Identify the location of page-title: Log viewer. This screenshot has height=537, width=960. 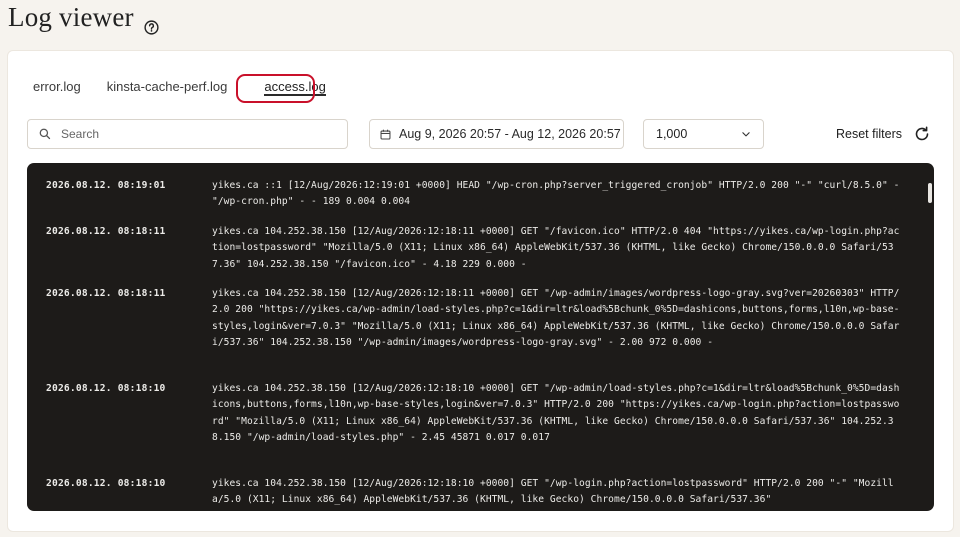
(83, 18).